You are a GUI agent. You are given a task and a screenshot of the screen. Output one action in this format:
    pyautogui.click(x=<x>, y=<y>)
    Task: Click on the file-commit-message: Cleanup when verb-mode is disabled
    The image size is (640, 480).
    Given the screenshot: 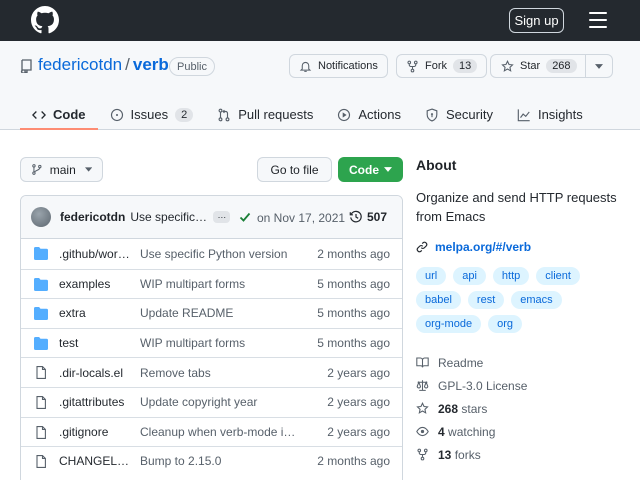 What is the action you would take?
    pyautogui.click(x=220, y=432)
    